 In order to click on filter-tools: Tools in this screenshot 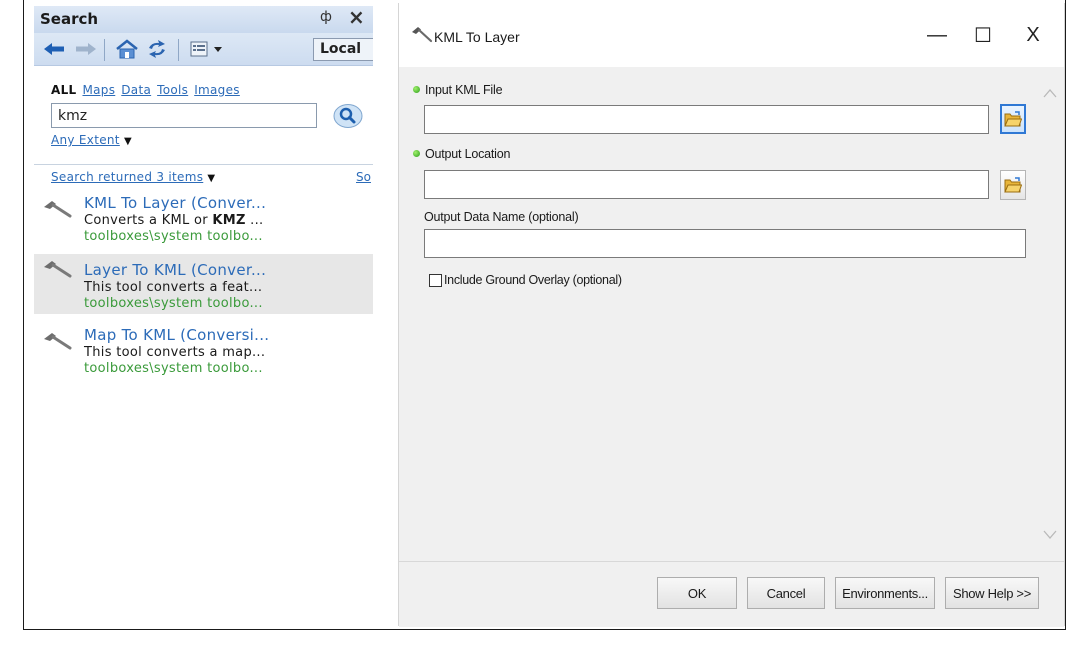, I will do `click(172, 90)`.